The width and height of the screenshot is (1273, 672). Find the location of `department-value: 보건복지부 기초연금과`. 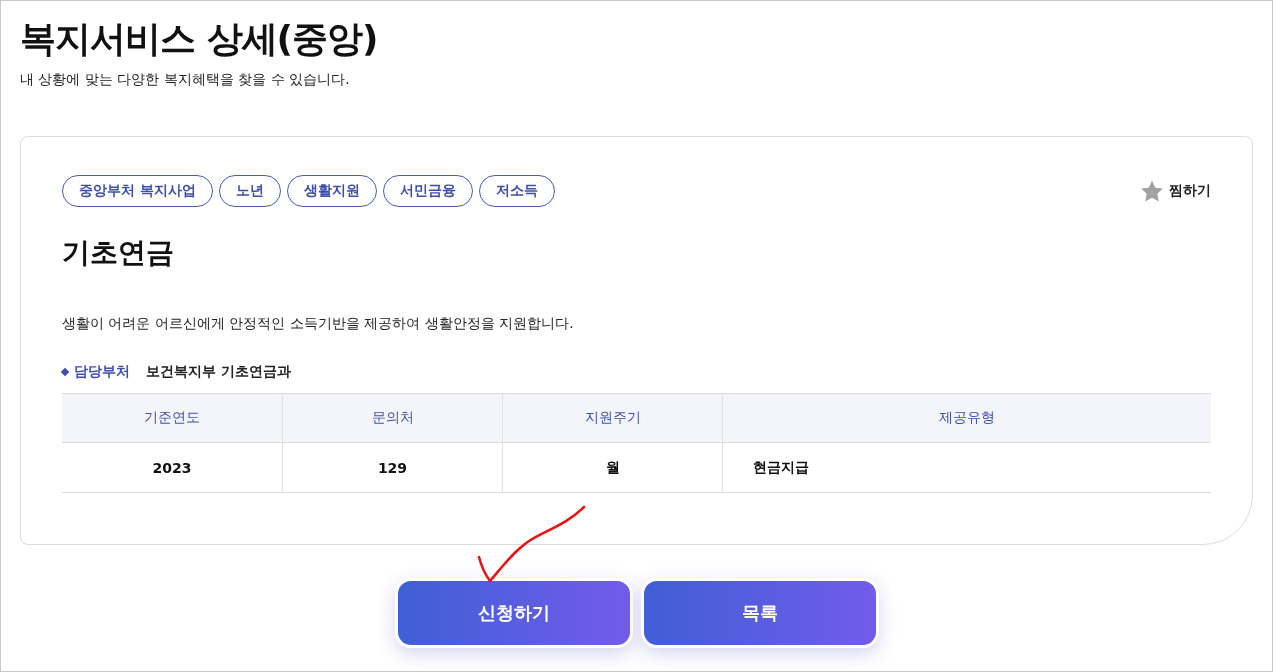

department-value: 보건복지부 기초연금과 is located at coordinates (218, 372).